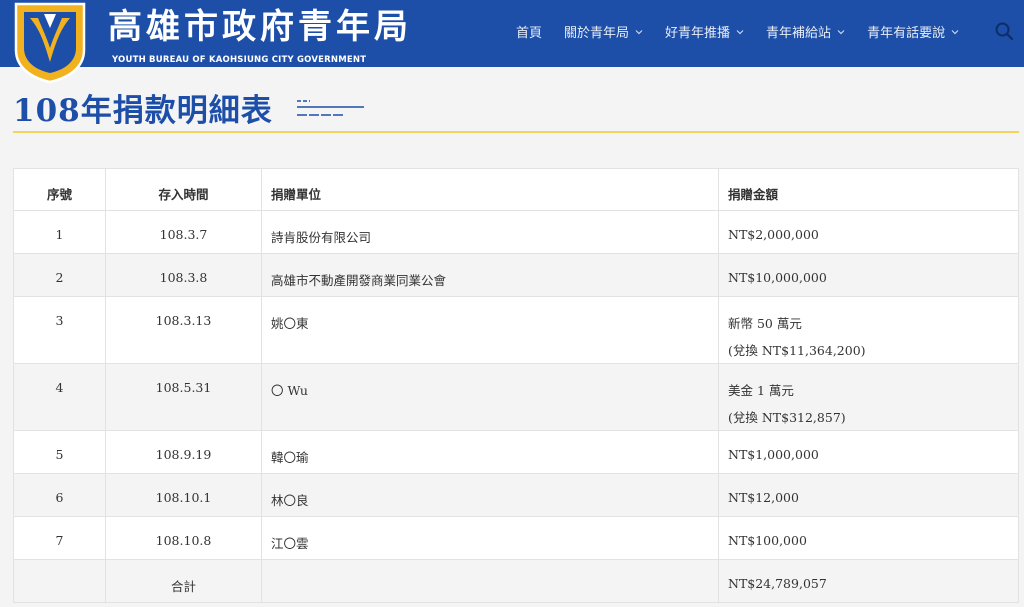 The image size is (1024, 607). What do you see at coordinates (183, 495) in the screenshot?
I see `cell-date: 108.10.1` at bounding box center [183, 495].